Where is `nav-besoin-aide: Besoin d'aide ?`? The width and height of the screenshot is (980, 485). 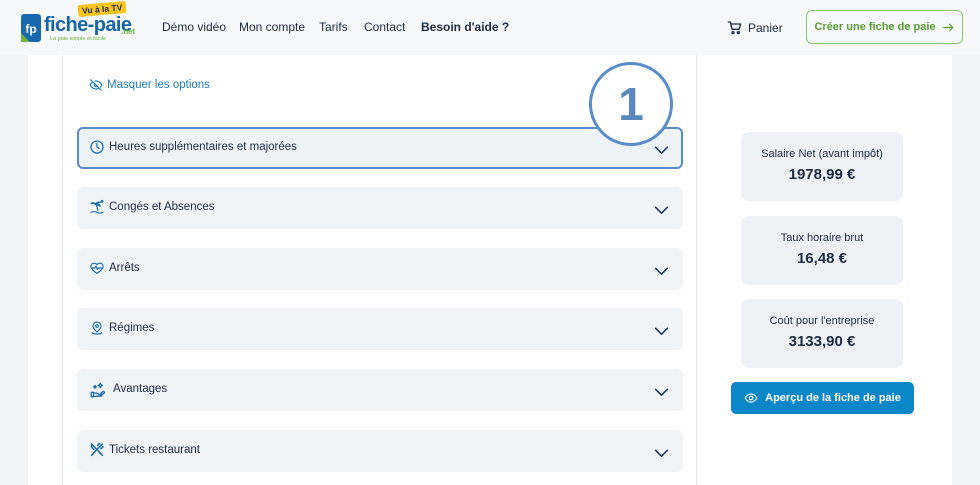 nav-besoin-aide: Besoin d'aide ? is located at coordinates (465, 27).